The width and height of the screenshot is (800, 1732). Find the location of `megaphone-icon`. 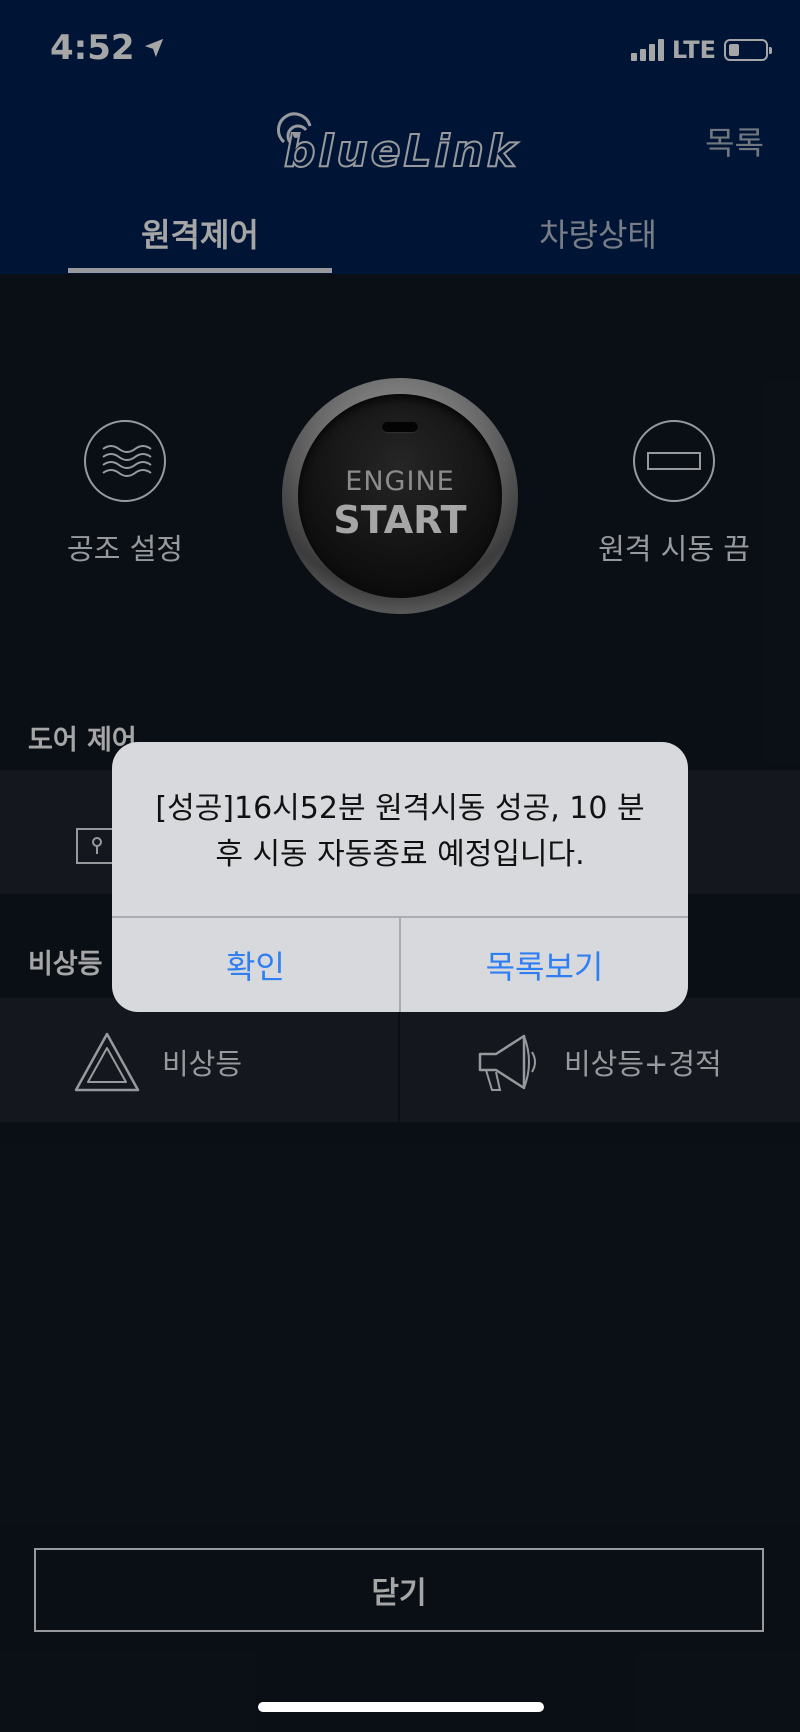

megaphone-icon is located at coordinates (507, 1062).